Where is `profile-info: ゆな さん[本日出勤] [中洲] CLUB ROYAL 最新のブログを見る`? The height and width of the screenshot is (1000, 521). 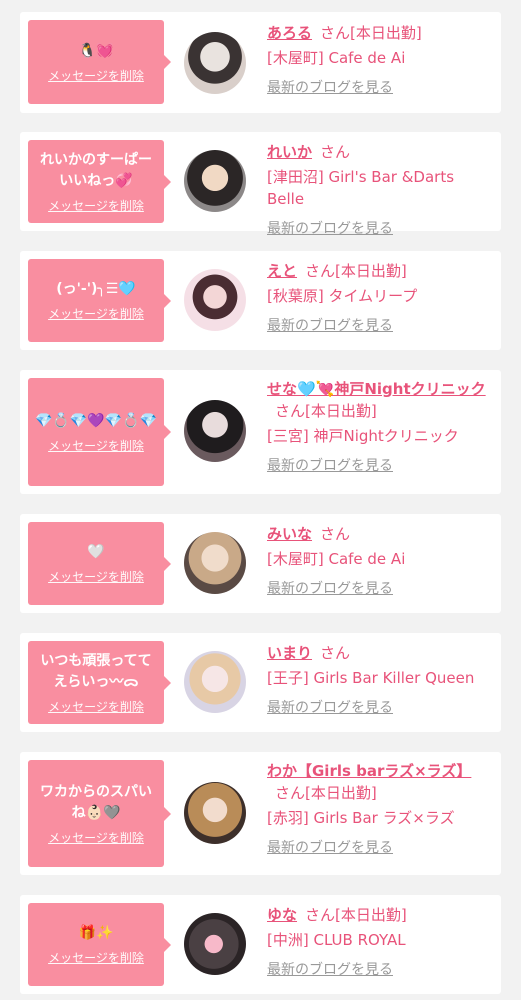
profile-info: ゆな さん[本日出勤] [中洲] CLUB ROYAL 最新のブログを見る is located at coordinates (380, 942).